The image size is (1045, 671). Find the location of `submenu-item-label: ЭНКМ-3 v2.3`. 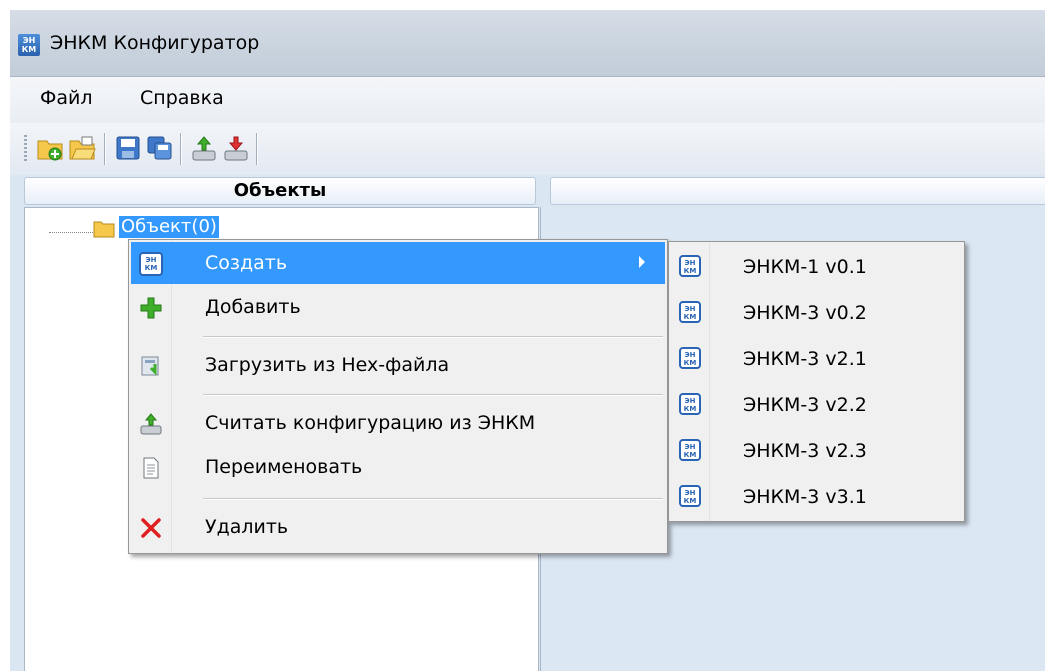

submenu-item-label: ЭНКМ-3 v2.3 is located at coordinates (805, 451).